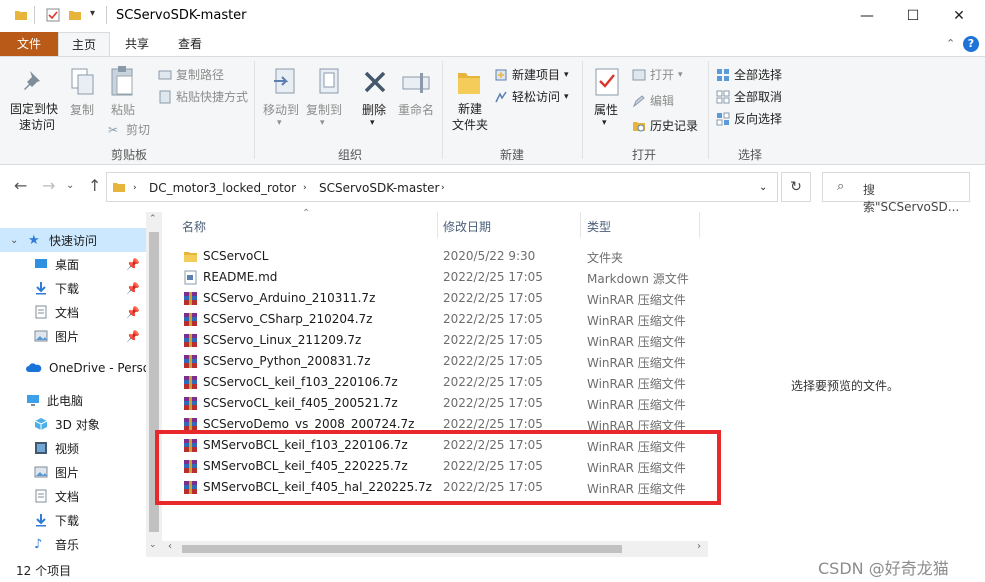 This screenshot has width=985, height=582. What do you see at coordinates (749, 74) in the screenshot?
I see `select-all-button: 全部选择` at bounding box center [749, 74].